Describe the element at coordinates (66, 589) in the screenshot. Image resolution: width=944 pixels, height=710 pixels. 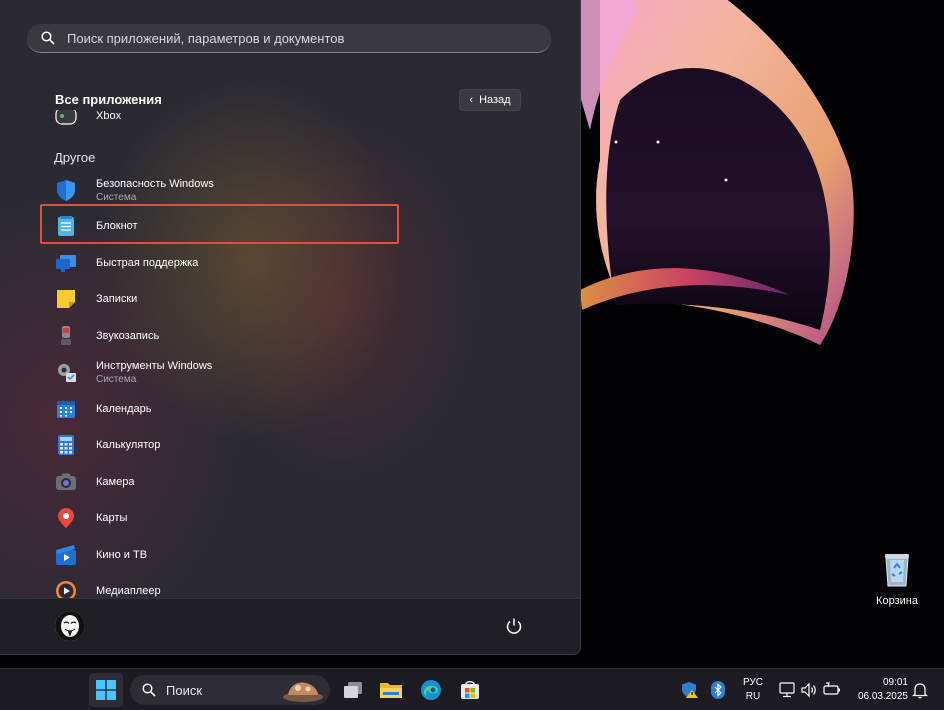
I see `media-player-icon` at that location.